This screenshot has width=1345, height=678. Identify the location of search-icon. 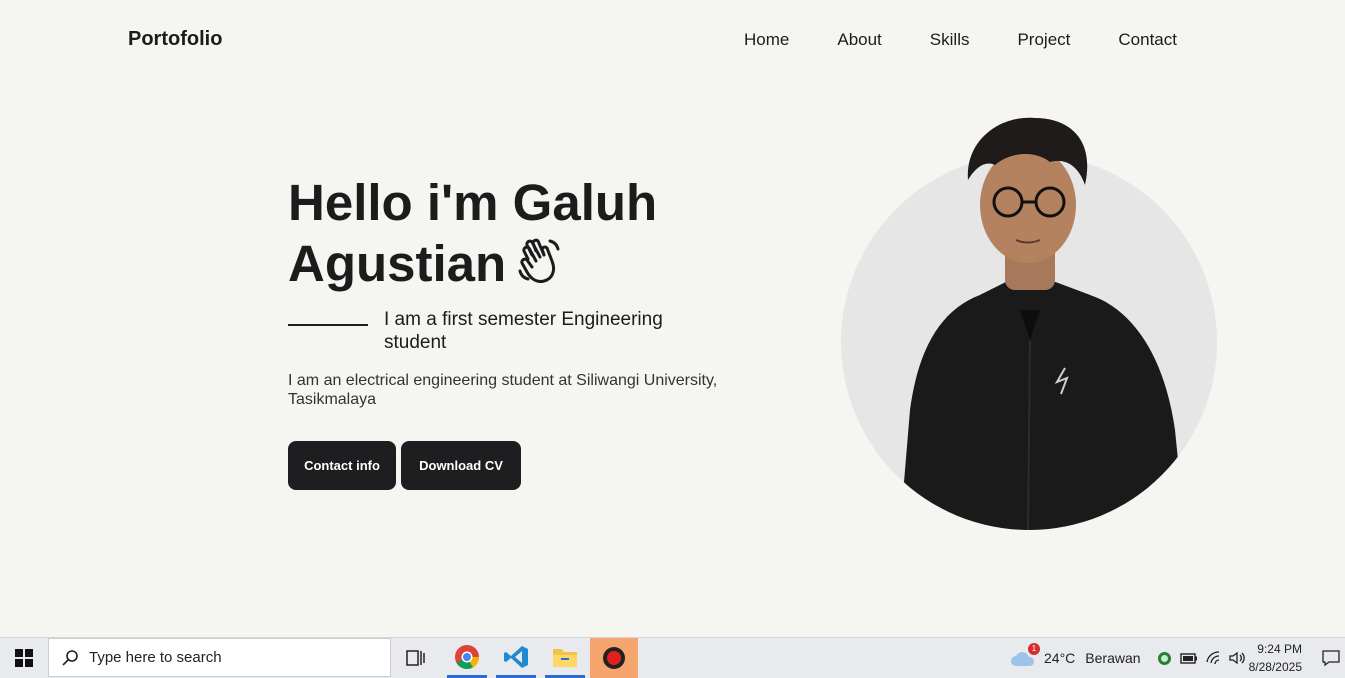
(70, 658).